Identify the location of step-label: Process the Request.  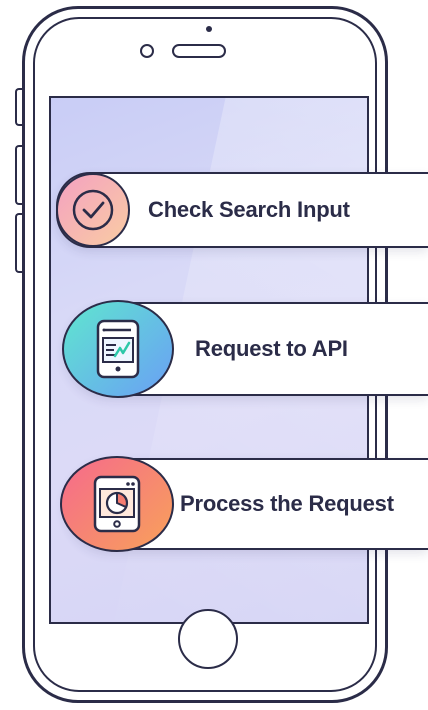
(287, 503).